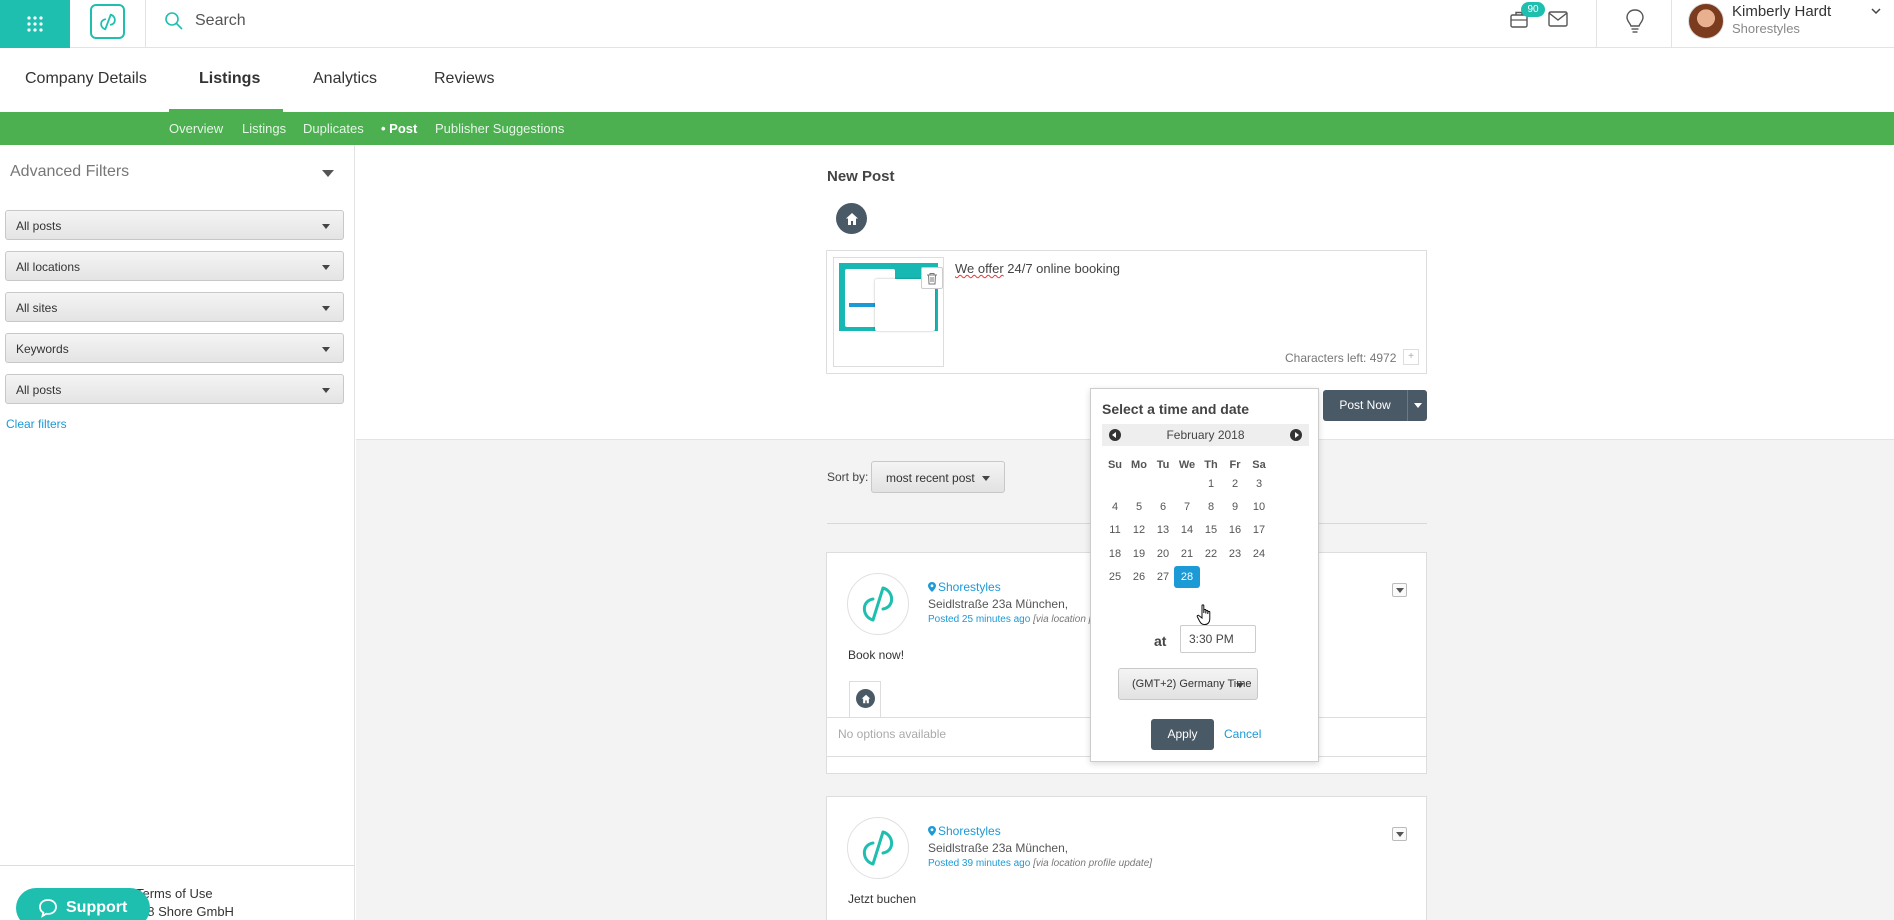 The width and height of the screenshot is (1894, 920). Describe the element at coordinates (385, 21) in the screenshot. I see `search-input` at that location.